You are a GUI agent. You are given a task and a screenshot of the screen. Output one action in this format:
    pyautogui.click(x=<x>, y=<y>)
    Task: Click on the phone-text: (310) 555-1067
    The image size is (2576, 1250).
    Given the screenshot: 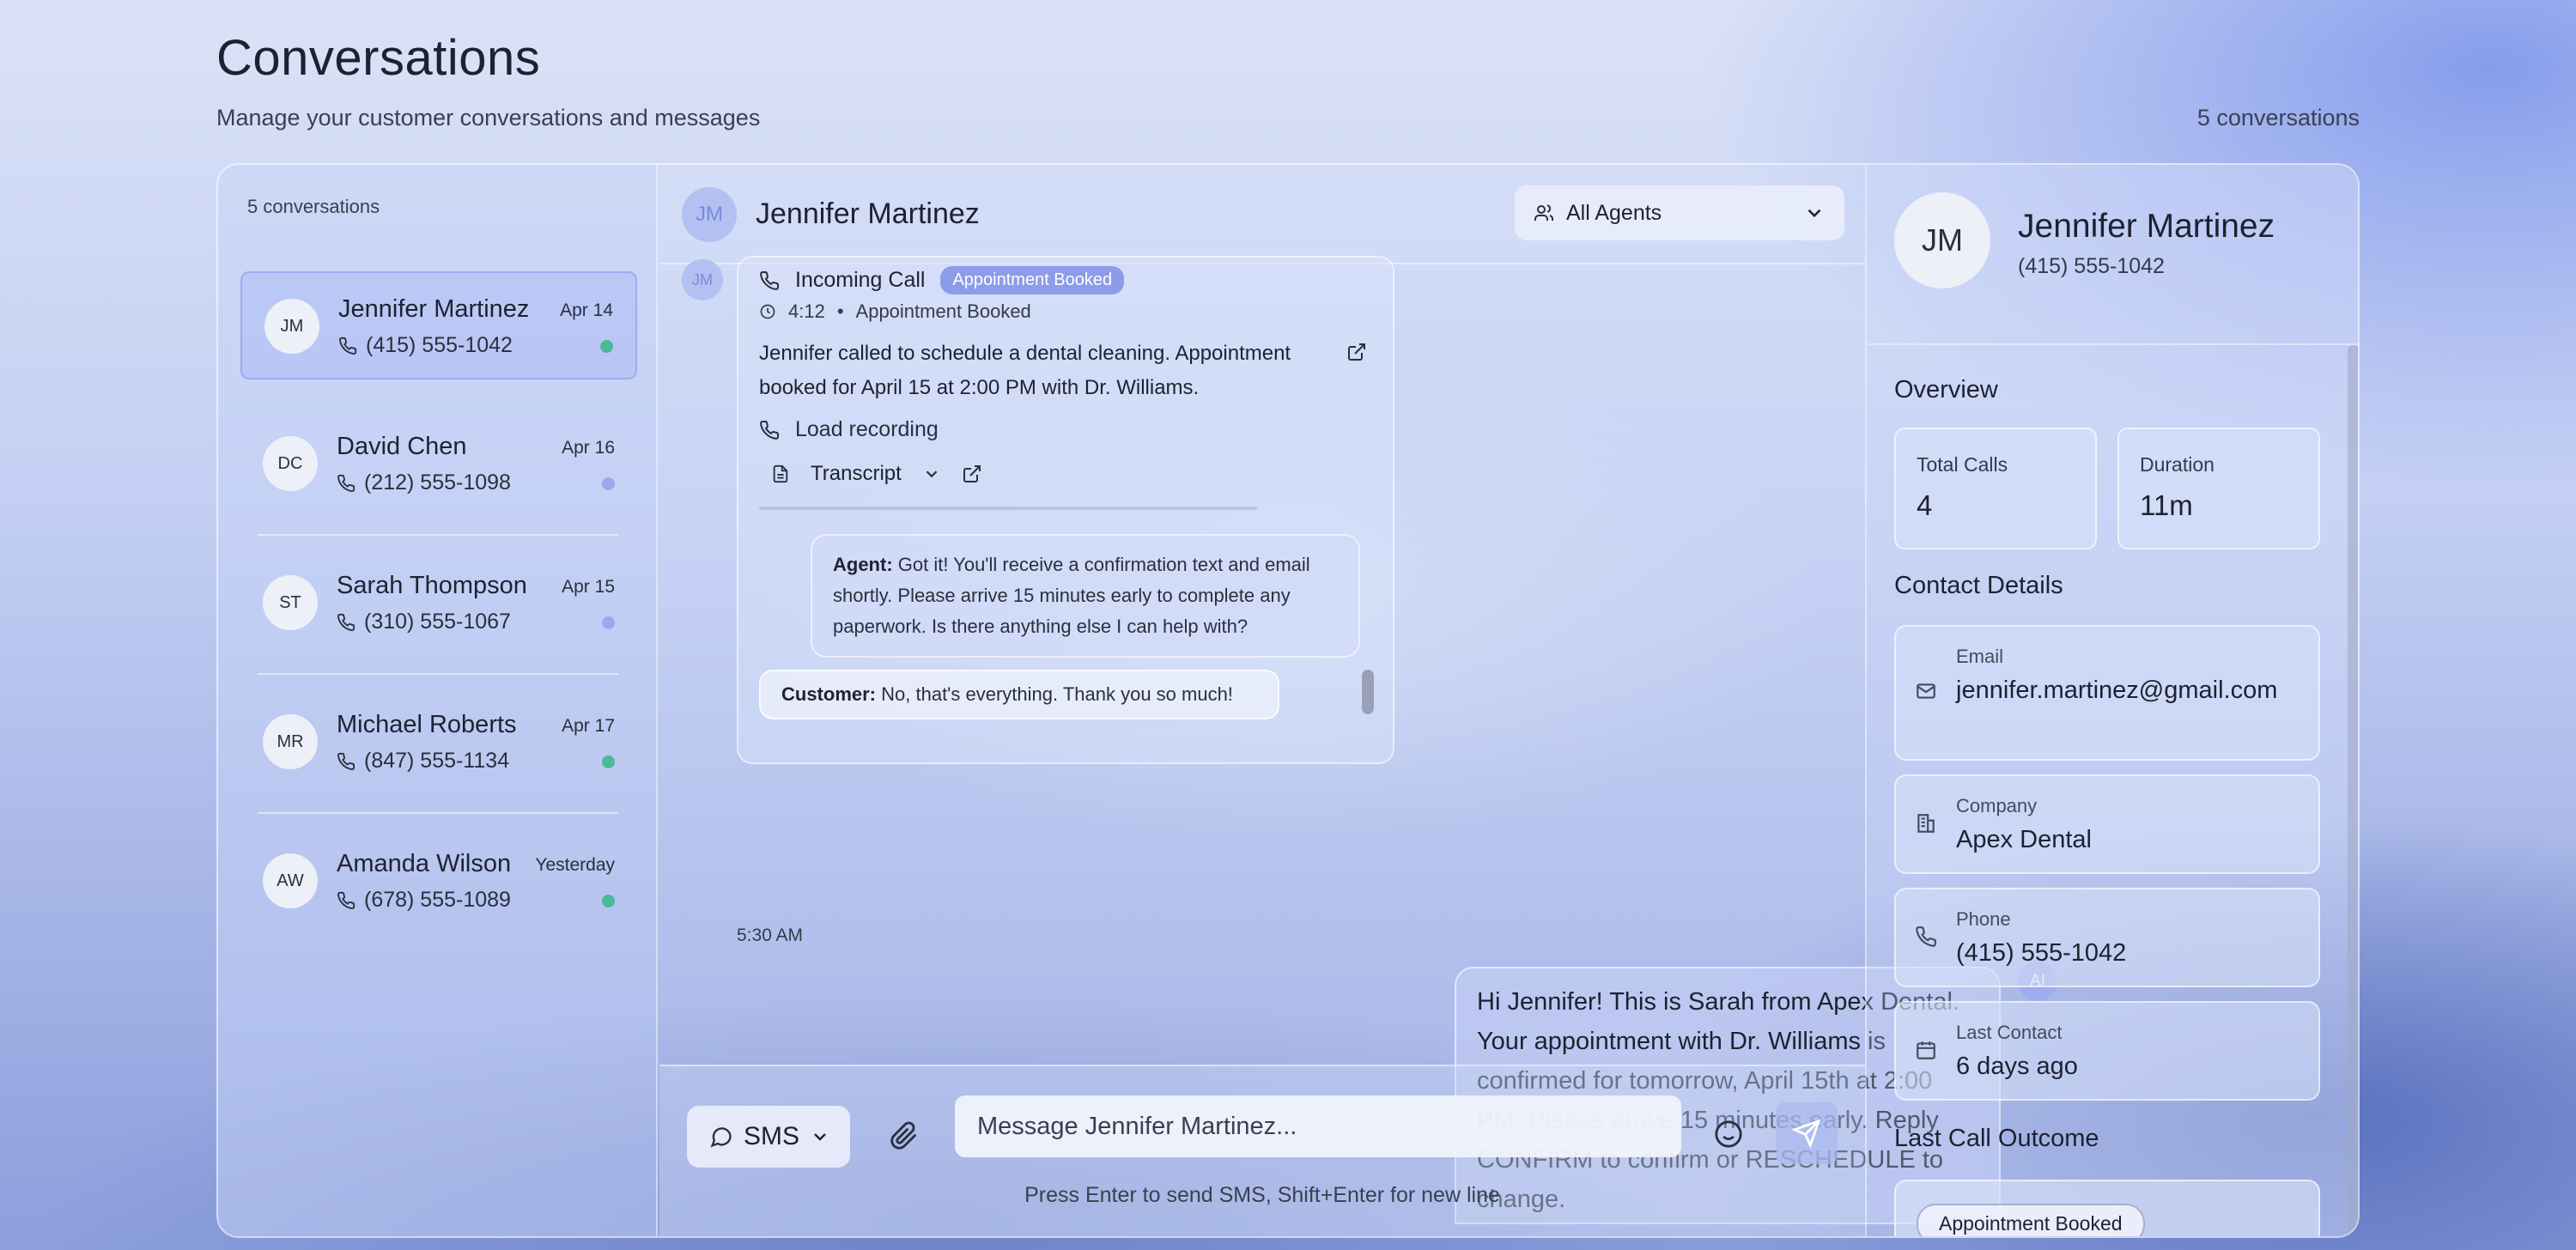 What is the action you would take?
    pyautogui.click(x=438, y=622)
    